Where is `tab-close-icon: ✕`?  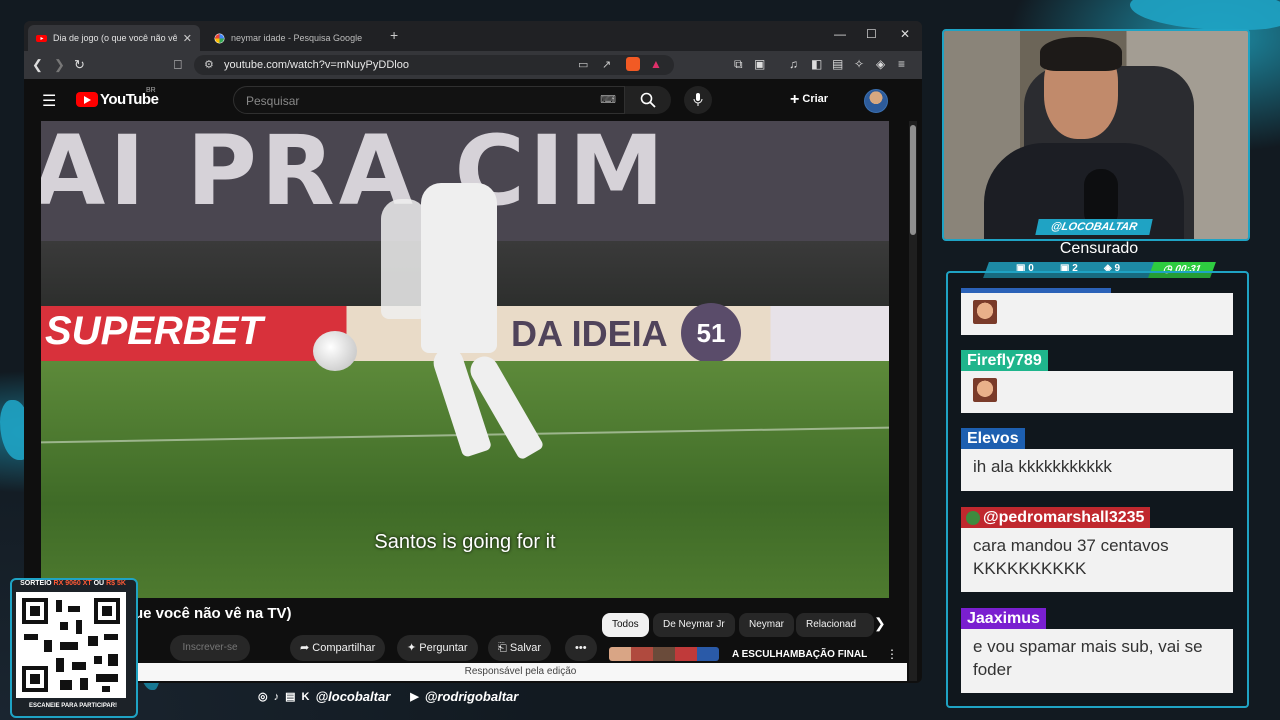 tab-close-icon: ✕ is located at coordinates (187, 38).